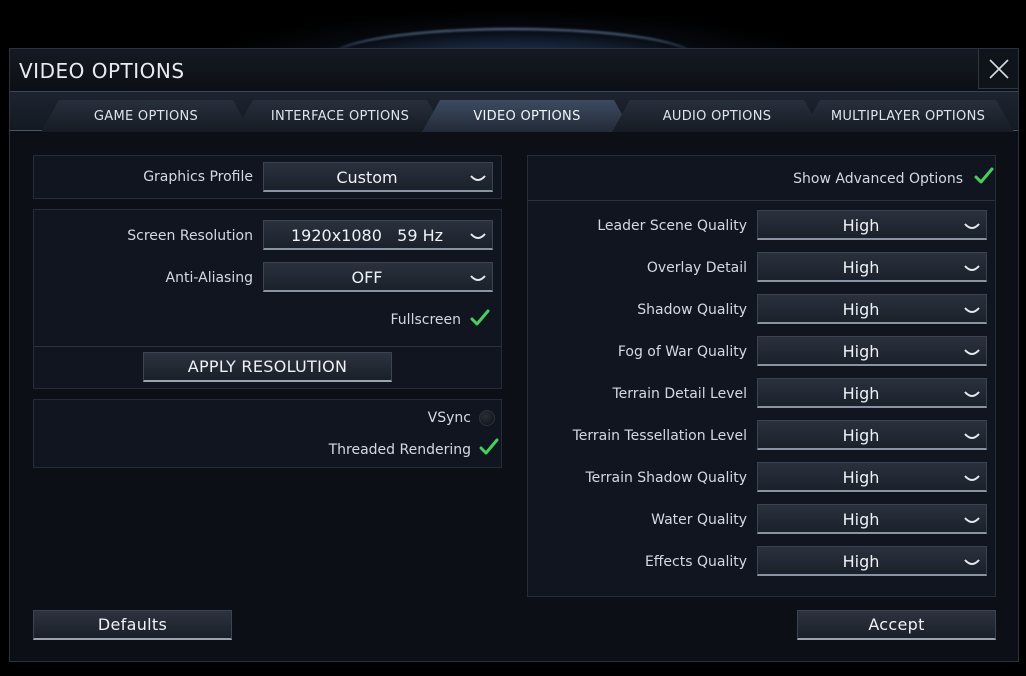 Image resolution: width=1026 pixels, height=676 pixels. Describe the element at coordinates (666, 478) in the screenshot. I see `terrain-shadow-quality-label: Terrain Shadow Quality` at that location.